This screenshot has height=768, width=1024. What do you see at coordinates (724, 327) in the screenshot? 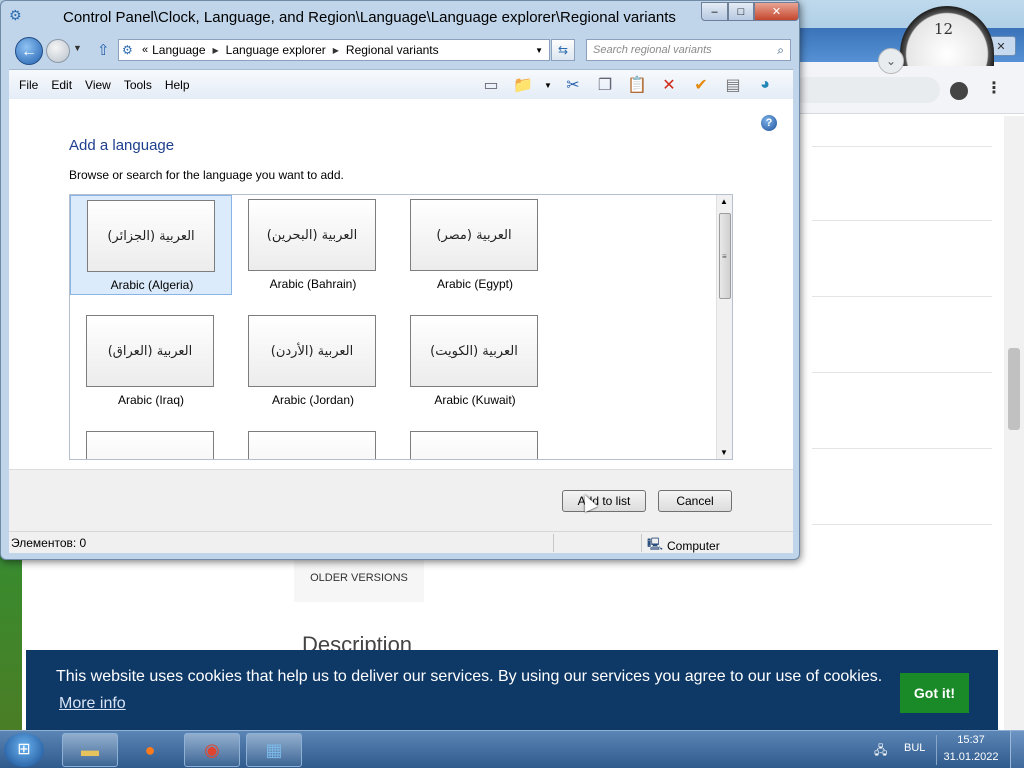
I see `list-scrollbar: ▲ ≡ ▼` at bounding box center [724, 327].